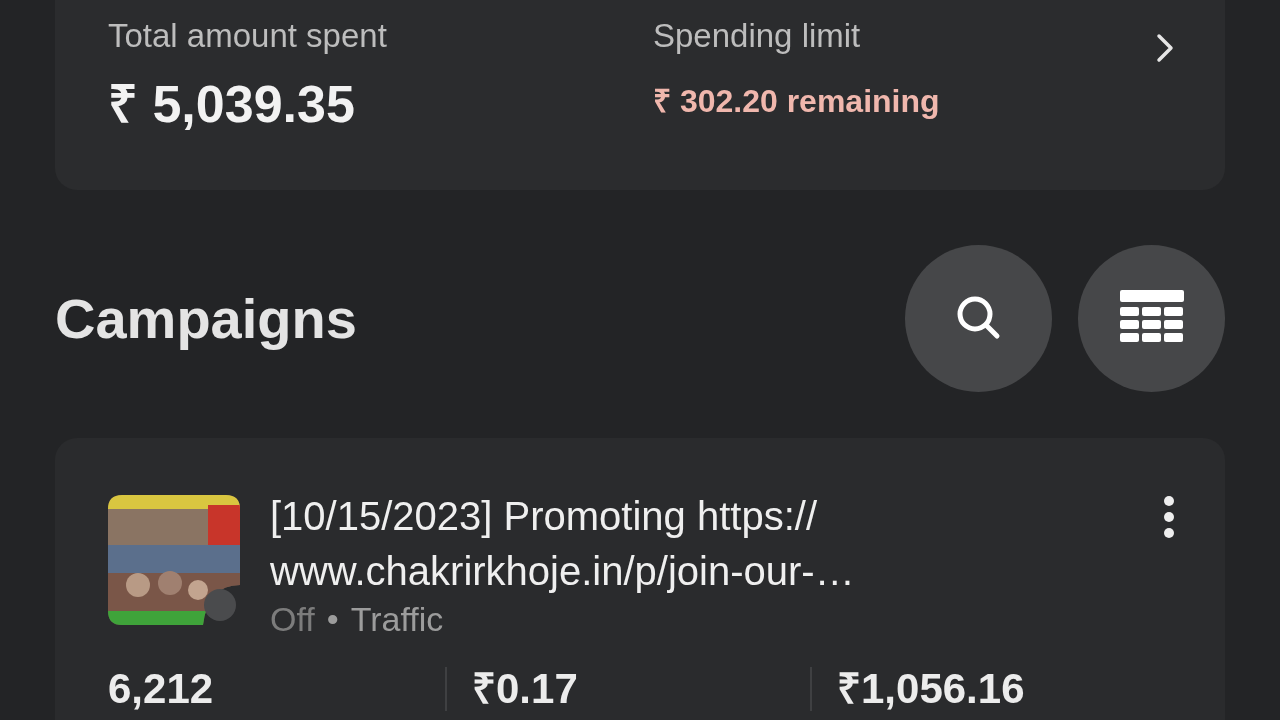  What do you see at coordinates (206, 318) in the screenshot?
I see `section-title: Campaigns` at bounding box center [206, 318].